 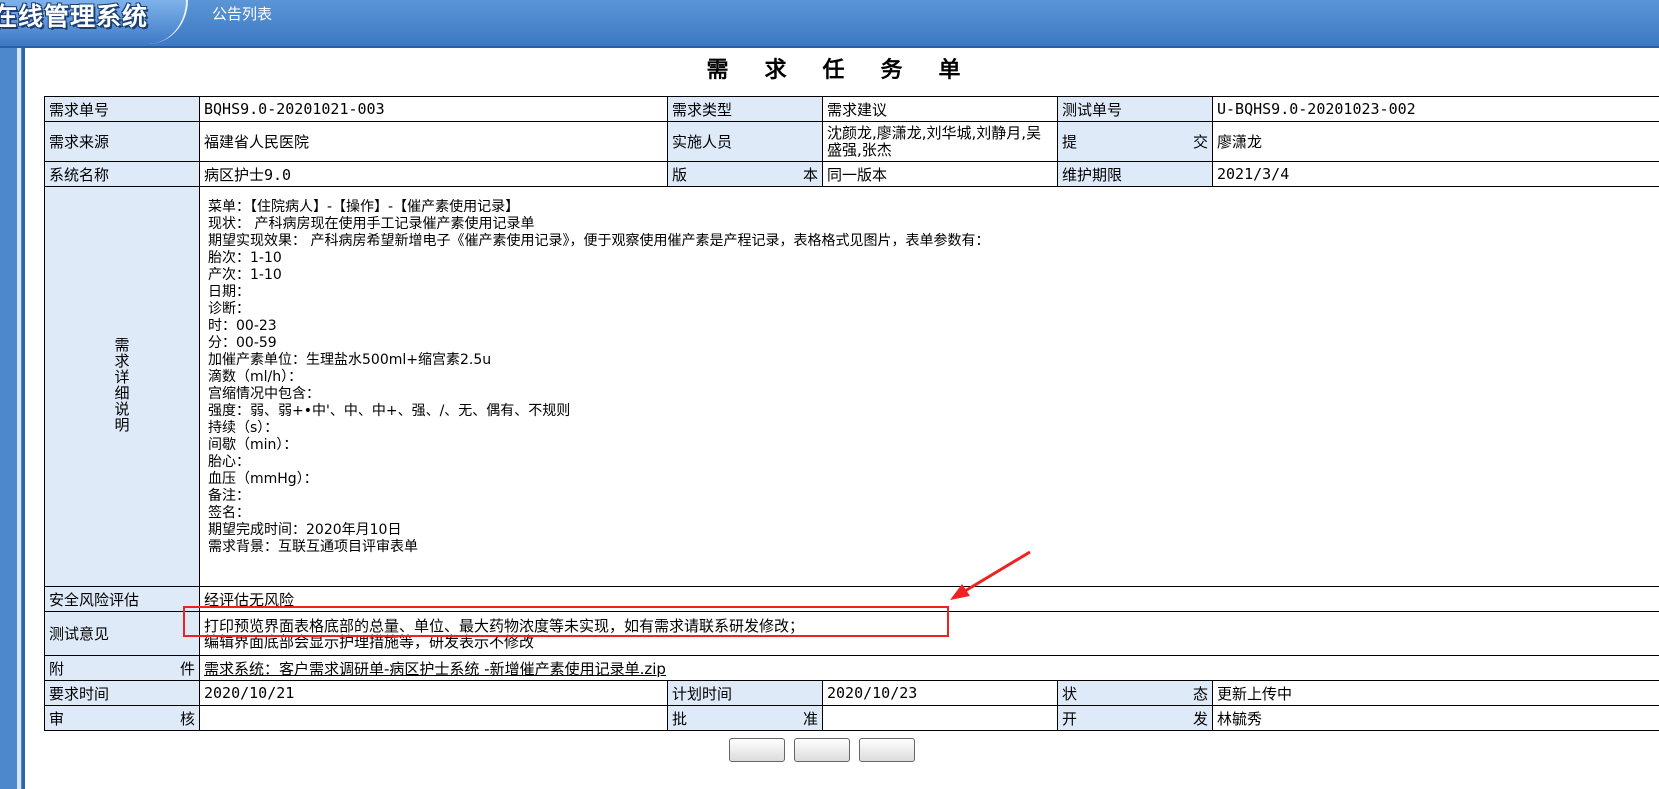 I want to click on table-row: 附件 需求系统：客户需求调研单-病区护士系统 -新增催产素使用记录单.zip, so click(x=851, y=668).